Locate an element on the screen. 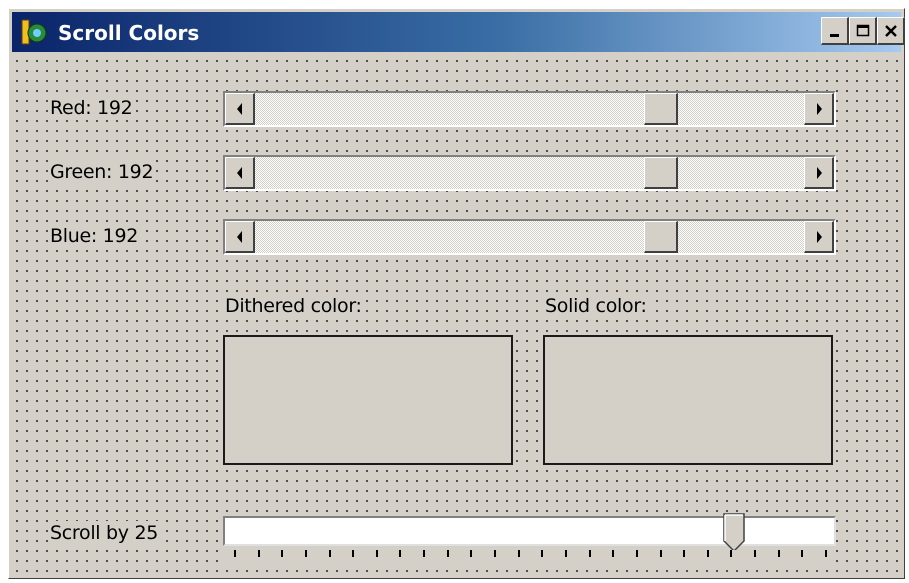  minimize-icon is located at coordinates (834, 35).